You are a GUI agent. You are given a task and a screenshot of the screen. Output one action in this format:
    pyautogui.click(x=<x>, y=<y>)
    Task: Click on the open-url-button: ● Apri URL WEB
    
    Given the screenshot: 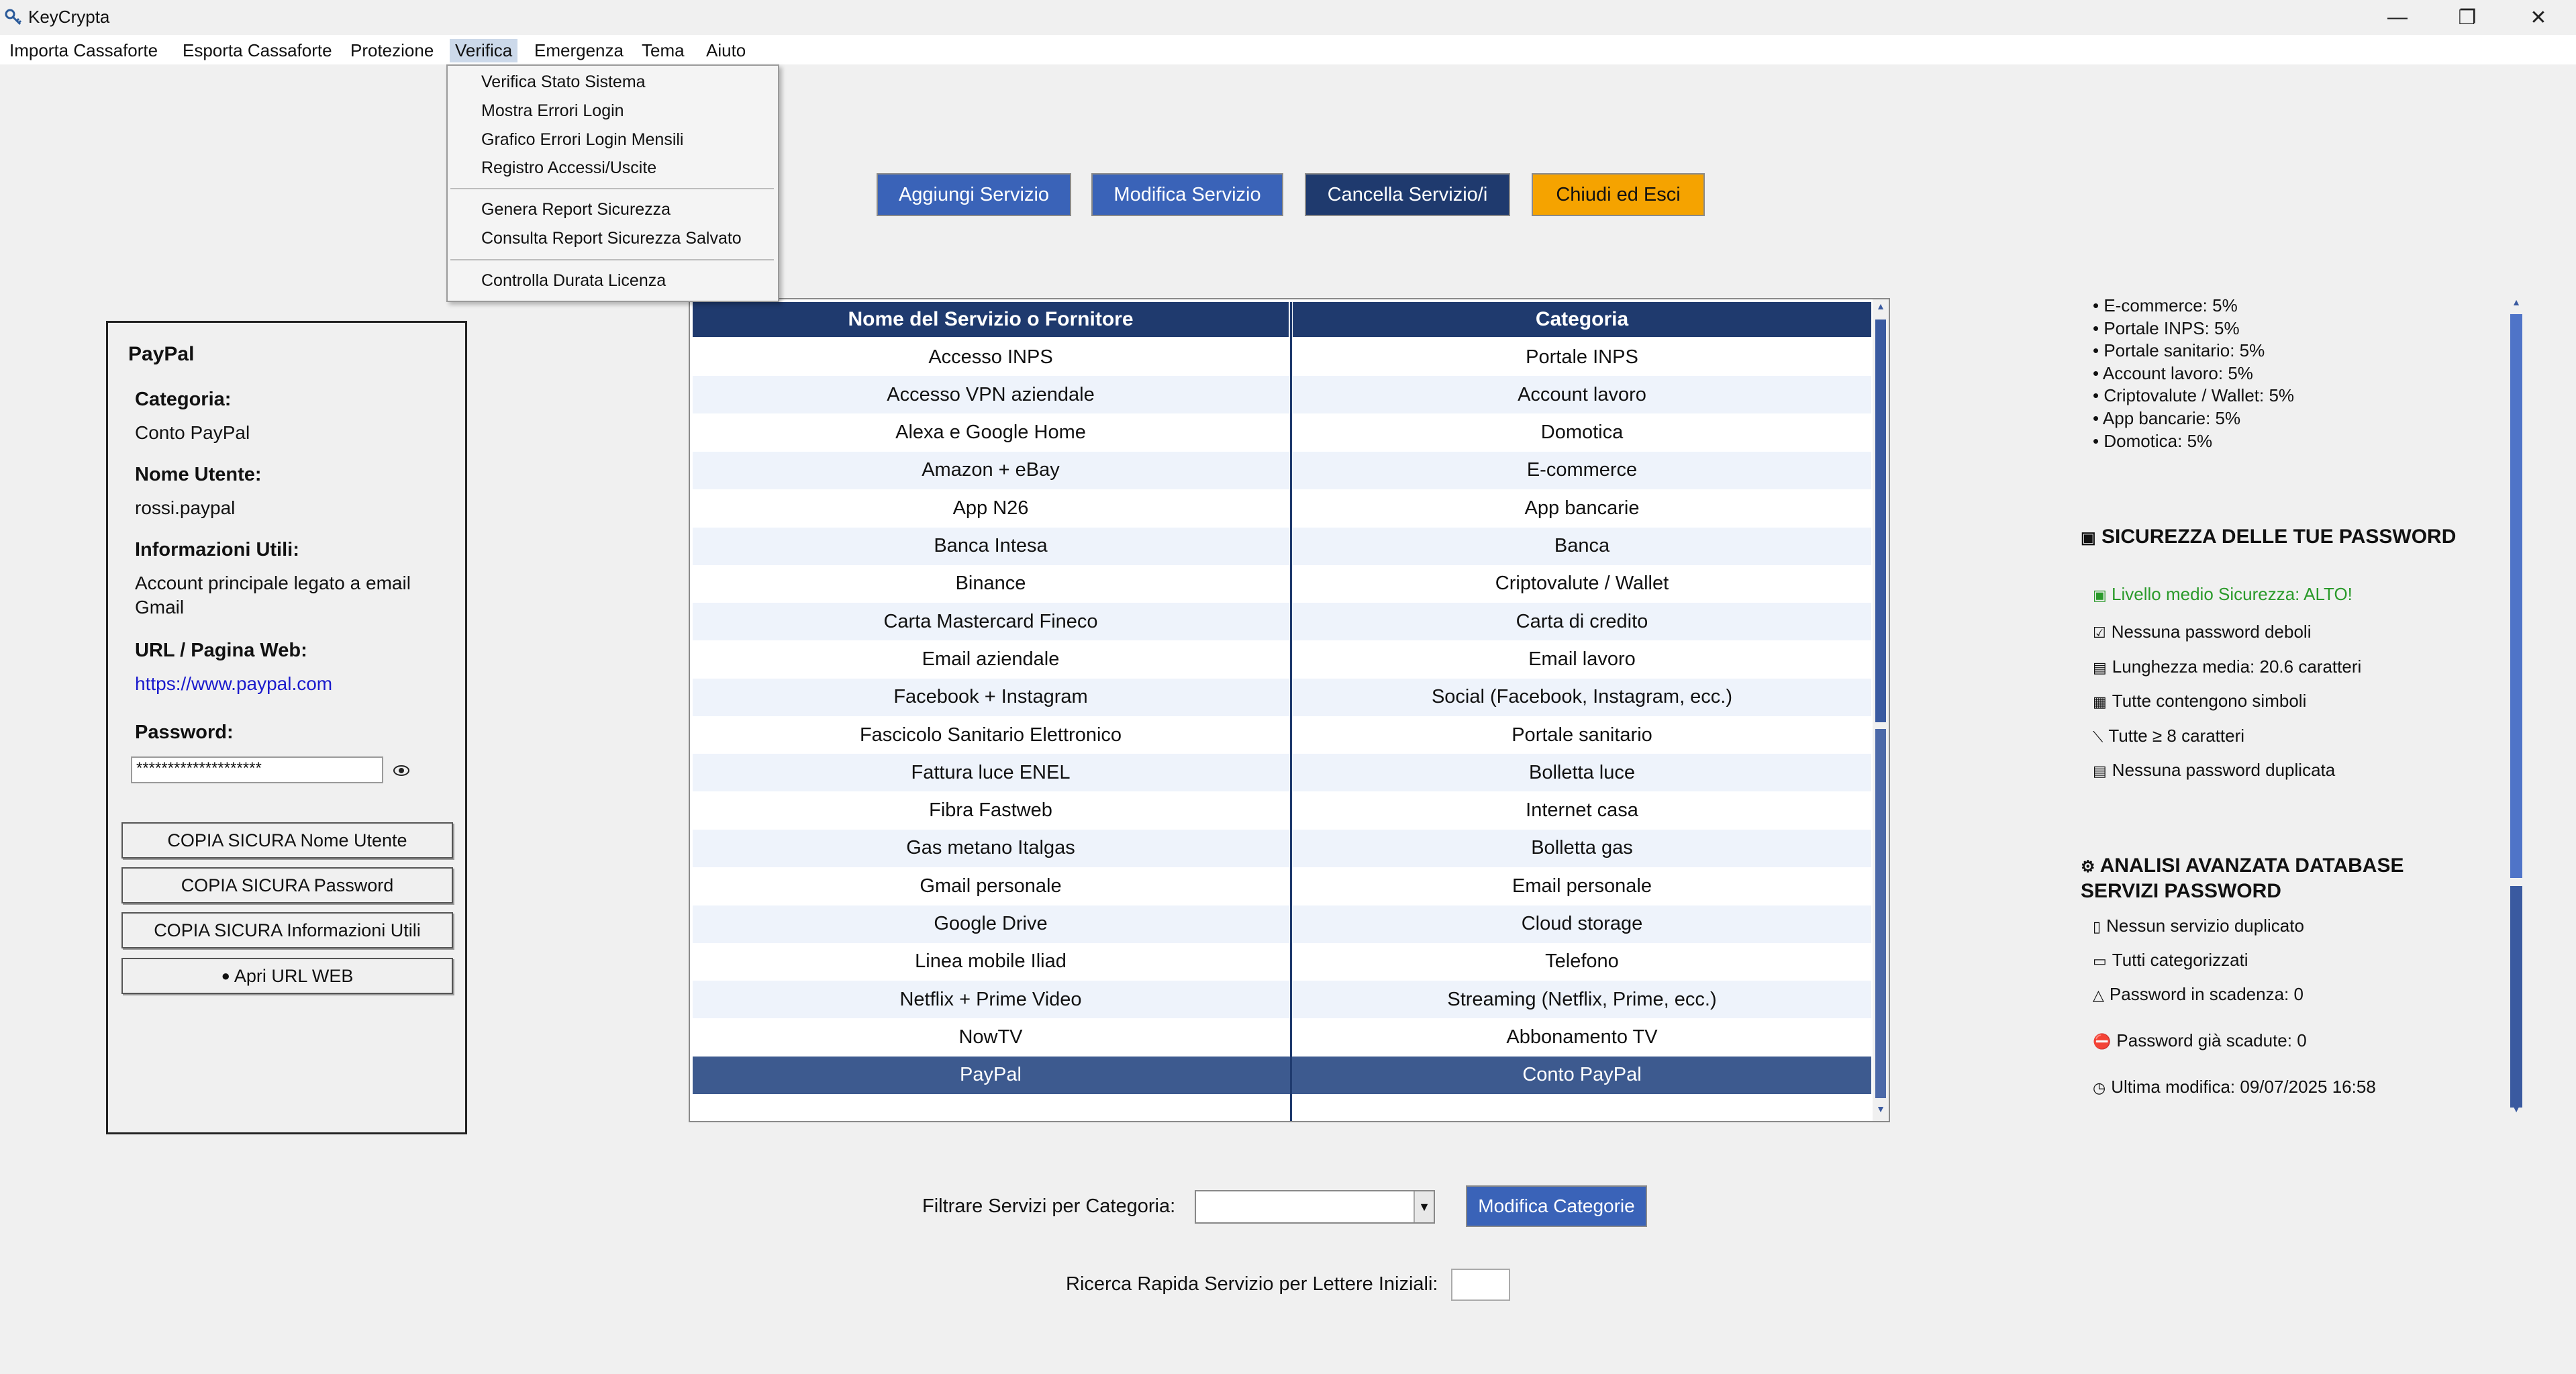 What is the action you would take?
    pyautogui.click(x=287, y=976)
    